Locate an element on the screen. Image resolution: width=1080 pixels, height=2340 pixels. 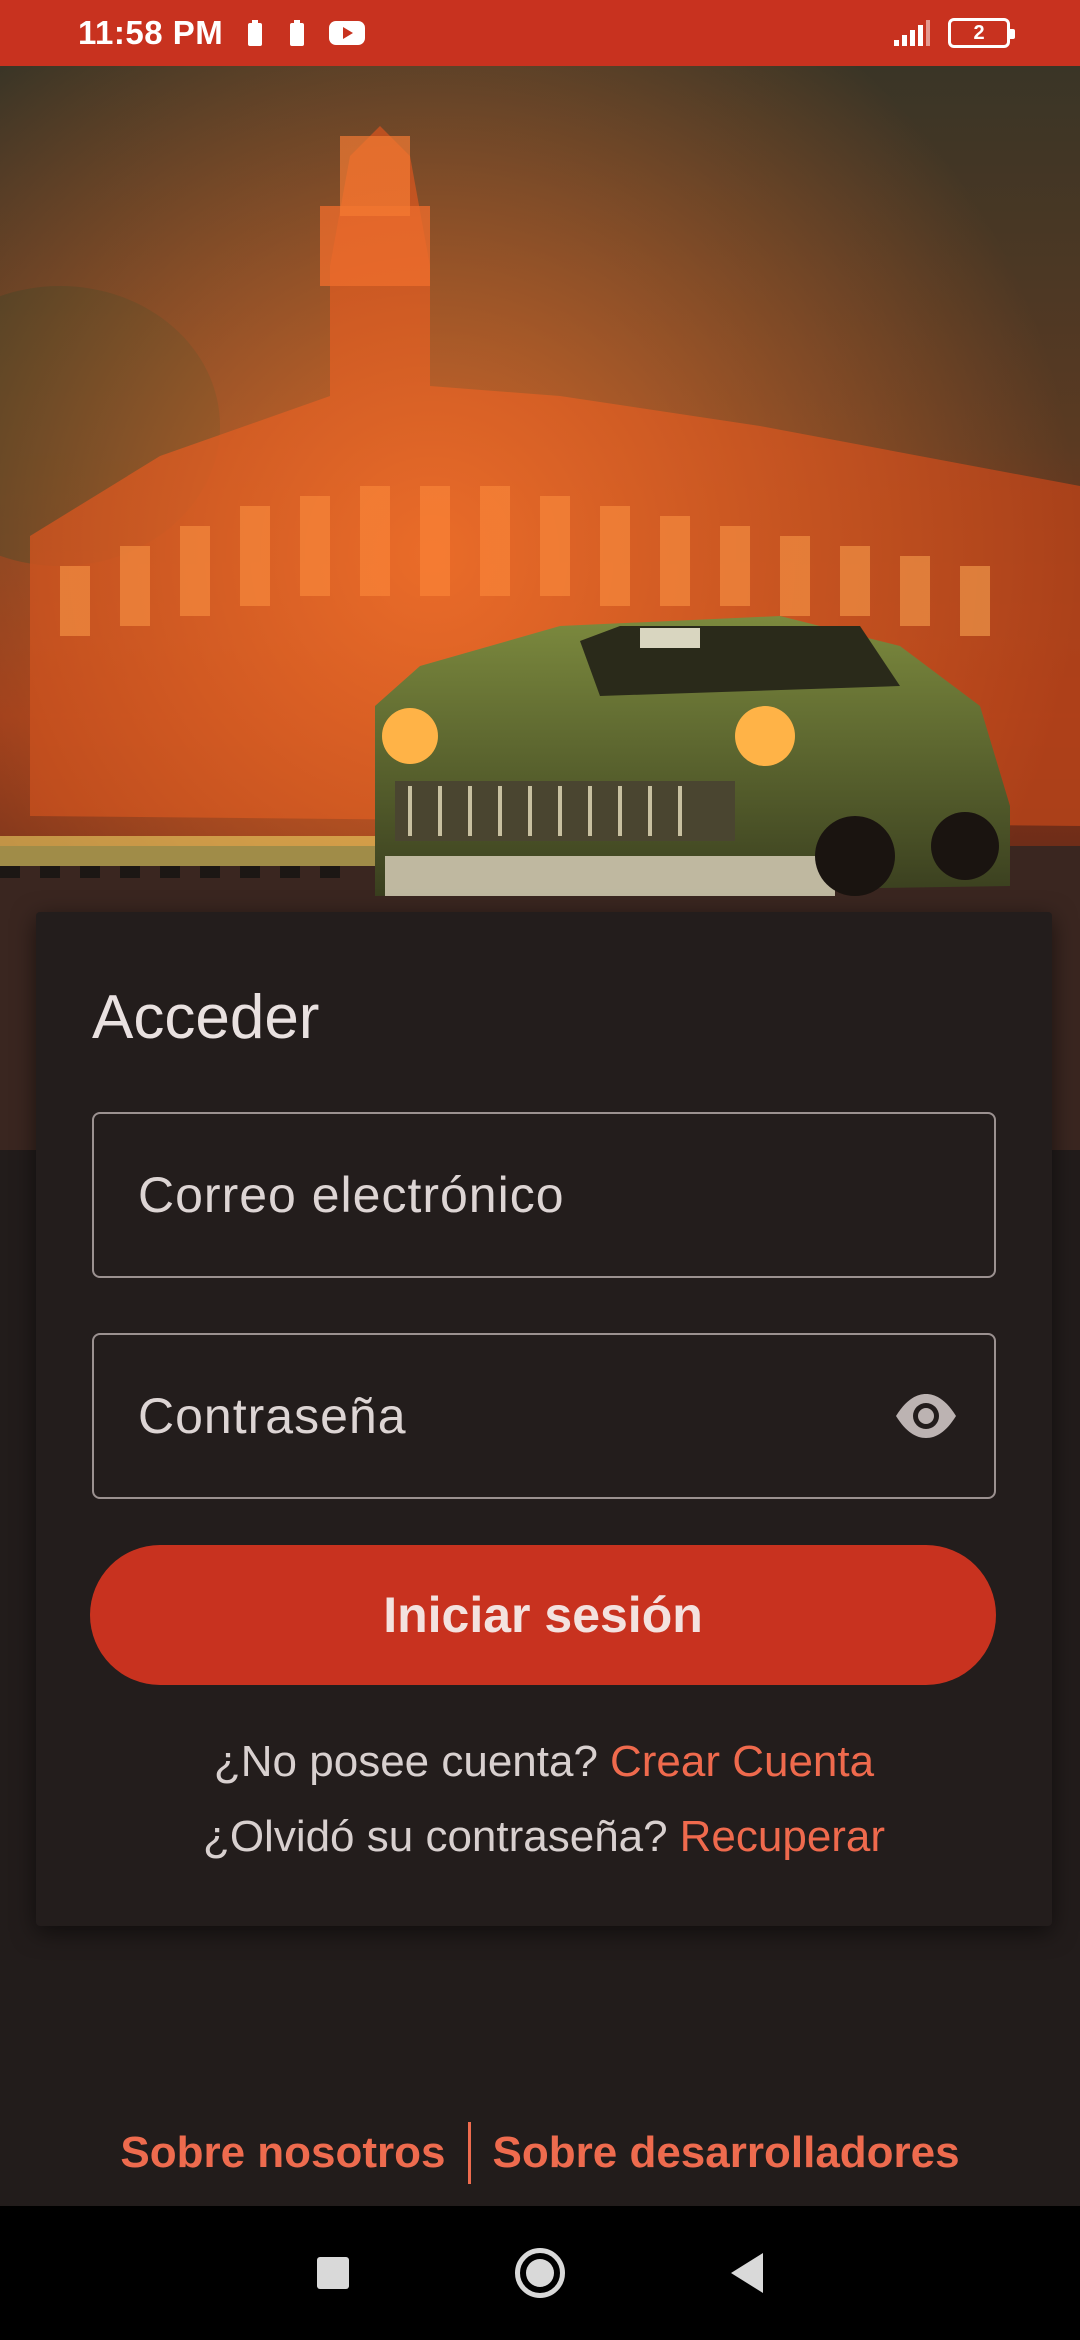
home-icon is located at coordinates (540, 2273).